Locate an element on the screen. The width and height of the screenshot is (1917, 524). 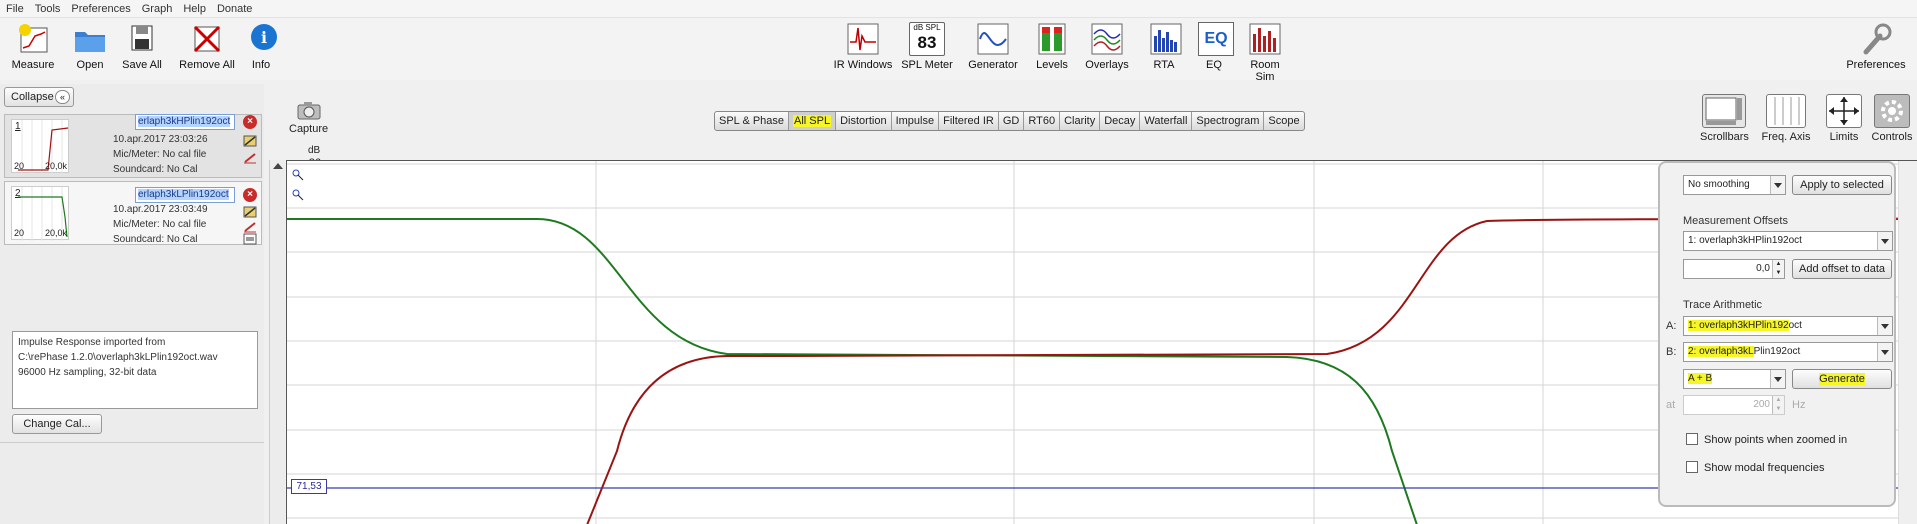
overlays-button: Overlays is located at coordinates (1107, 46).